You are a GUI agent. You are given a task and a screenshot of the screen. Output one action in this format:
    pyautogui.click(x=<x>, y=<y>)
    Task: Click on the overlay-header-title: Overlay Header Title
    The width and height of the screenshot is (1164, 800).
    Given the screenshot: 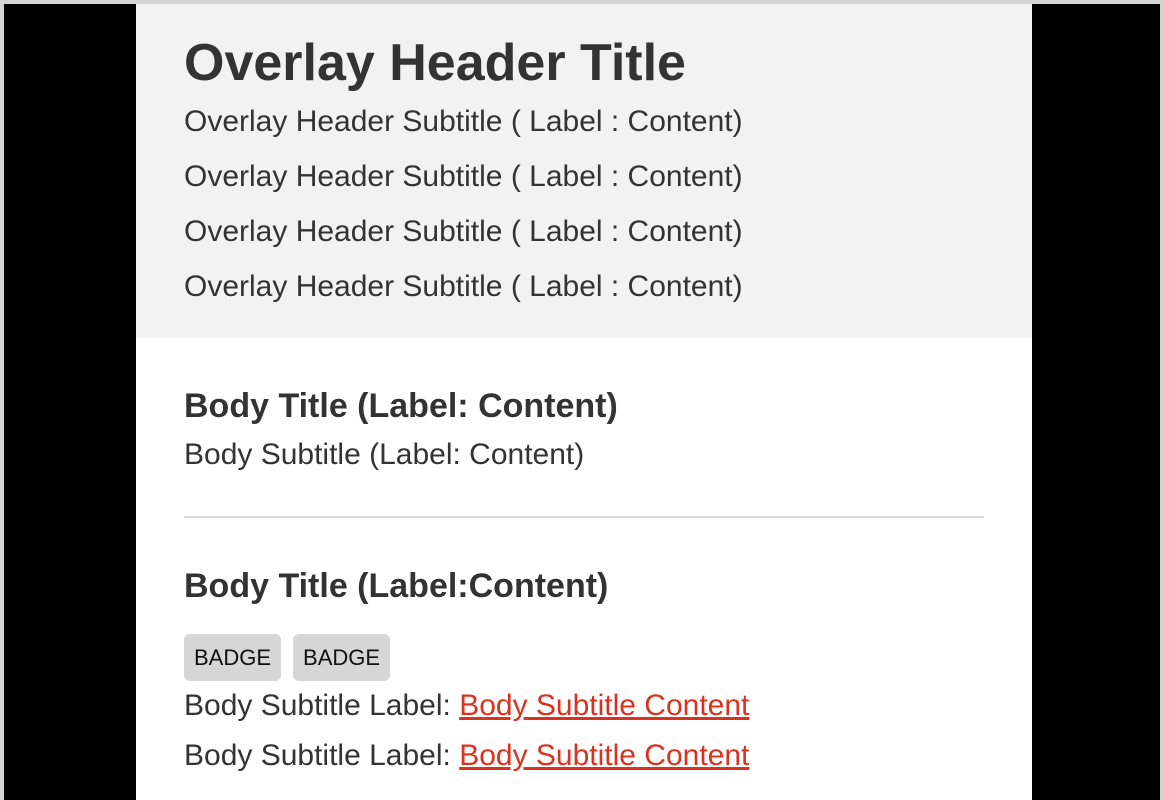 What is the action you would take?
    pyautogui.click(x=435, y=63)
    